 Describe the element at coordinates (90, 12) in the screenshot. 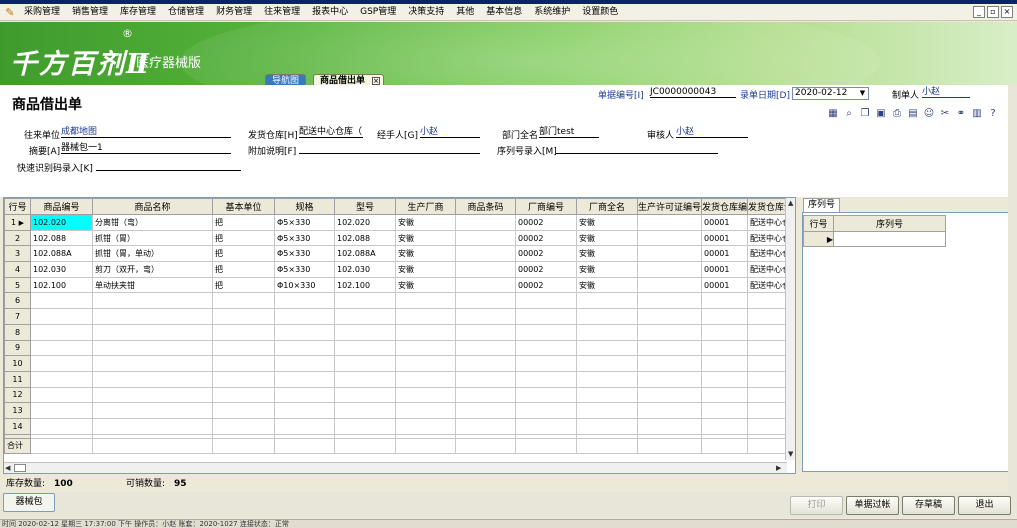

I see `menu-sales: 销售管理` at that location.